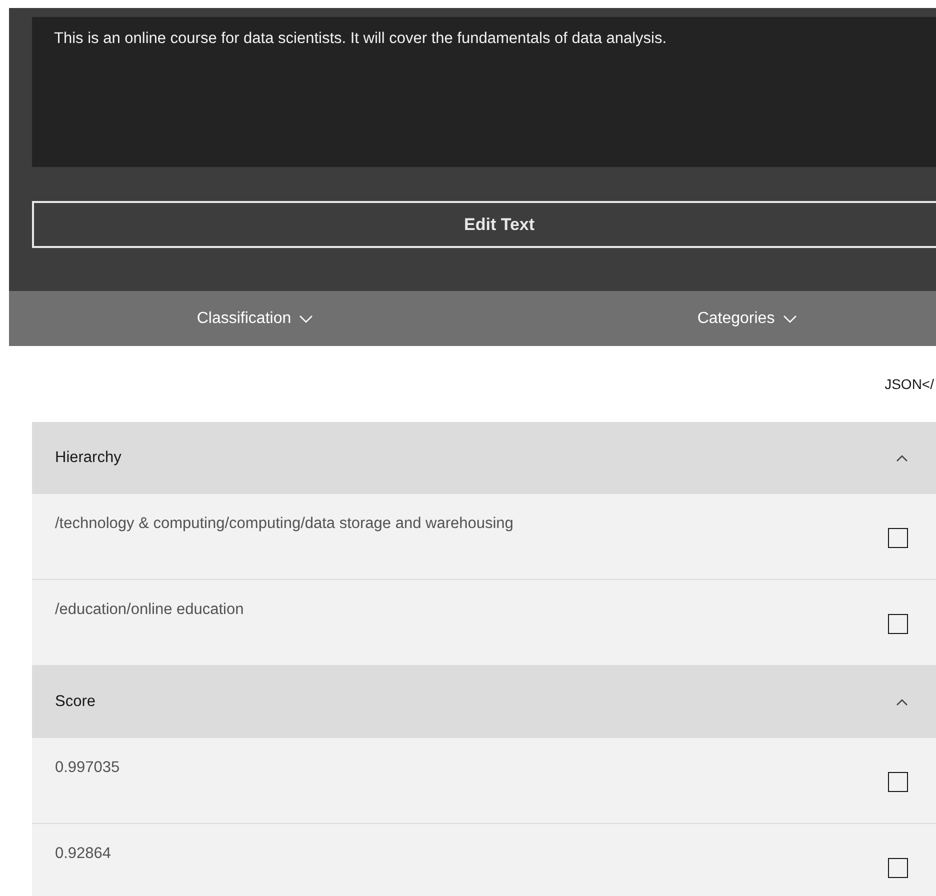 Image resolution: width=936 pixels, height=896 pixels. What do you see at coordinates (75, 702) in the screenshot?
I see `section-title: Score` at bounding box center [75, 702].